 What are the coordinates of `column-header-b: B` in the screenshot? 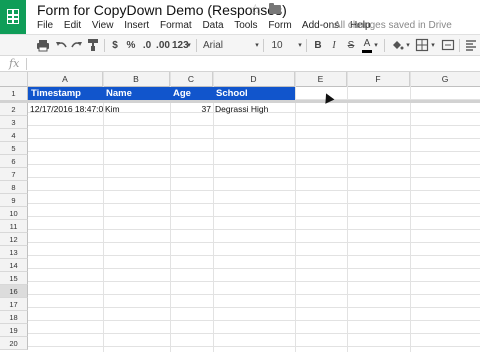 It's located at (136, 79).